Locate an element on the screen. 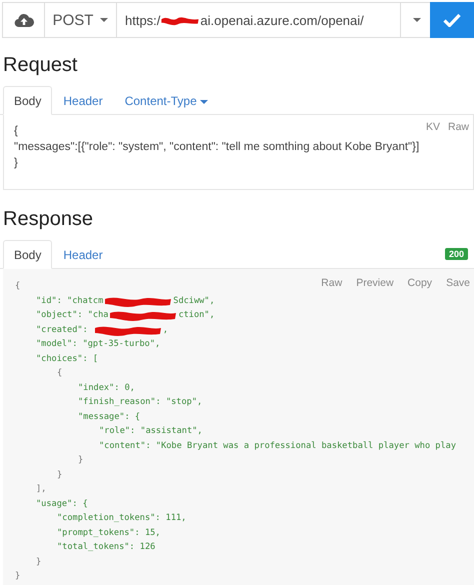 The height and width of the screenshot is (585, 474). send-button is located at coordinates (452, 20).